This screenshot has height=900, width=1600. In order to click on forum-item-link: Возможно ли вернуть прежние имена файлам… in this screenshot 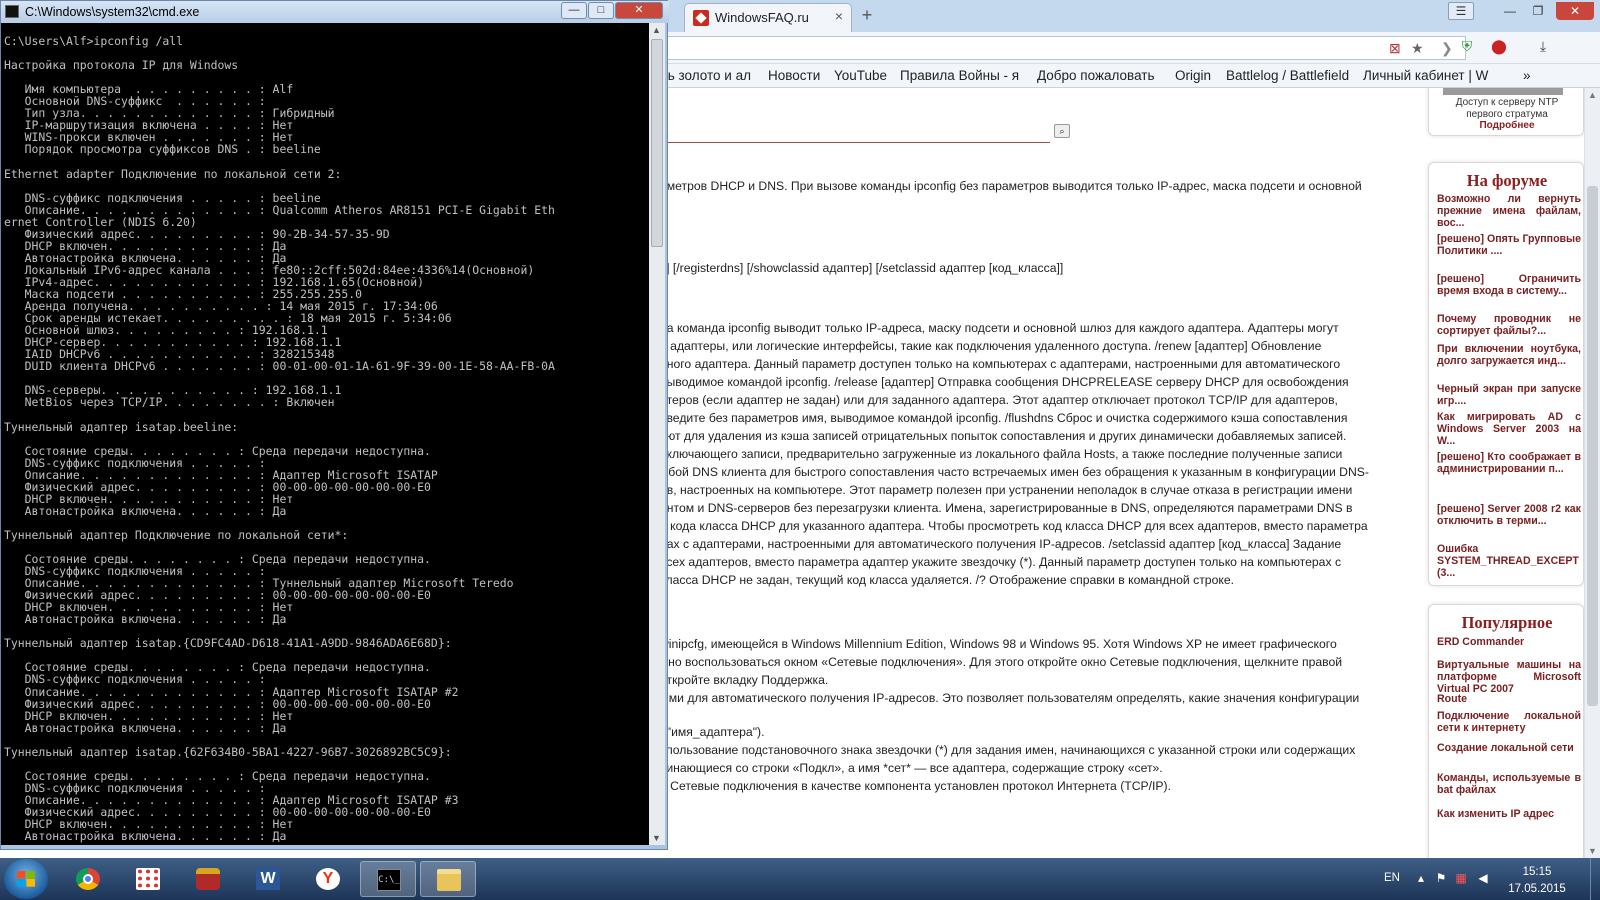, I will do `click(1509, 211)`.